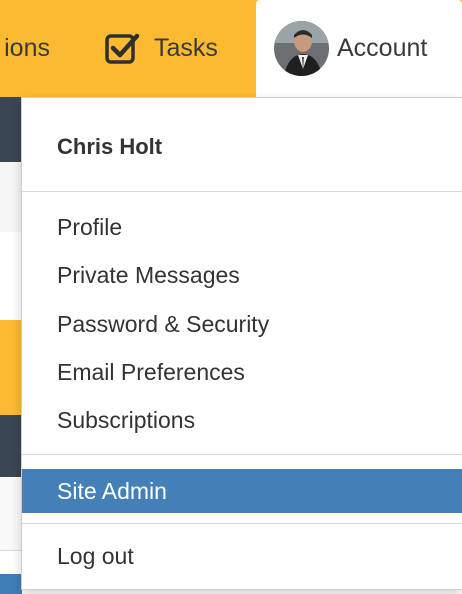 The image size is (462, 594). I want to click on user-avatar, so click(301, 48).